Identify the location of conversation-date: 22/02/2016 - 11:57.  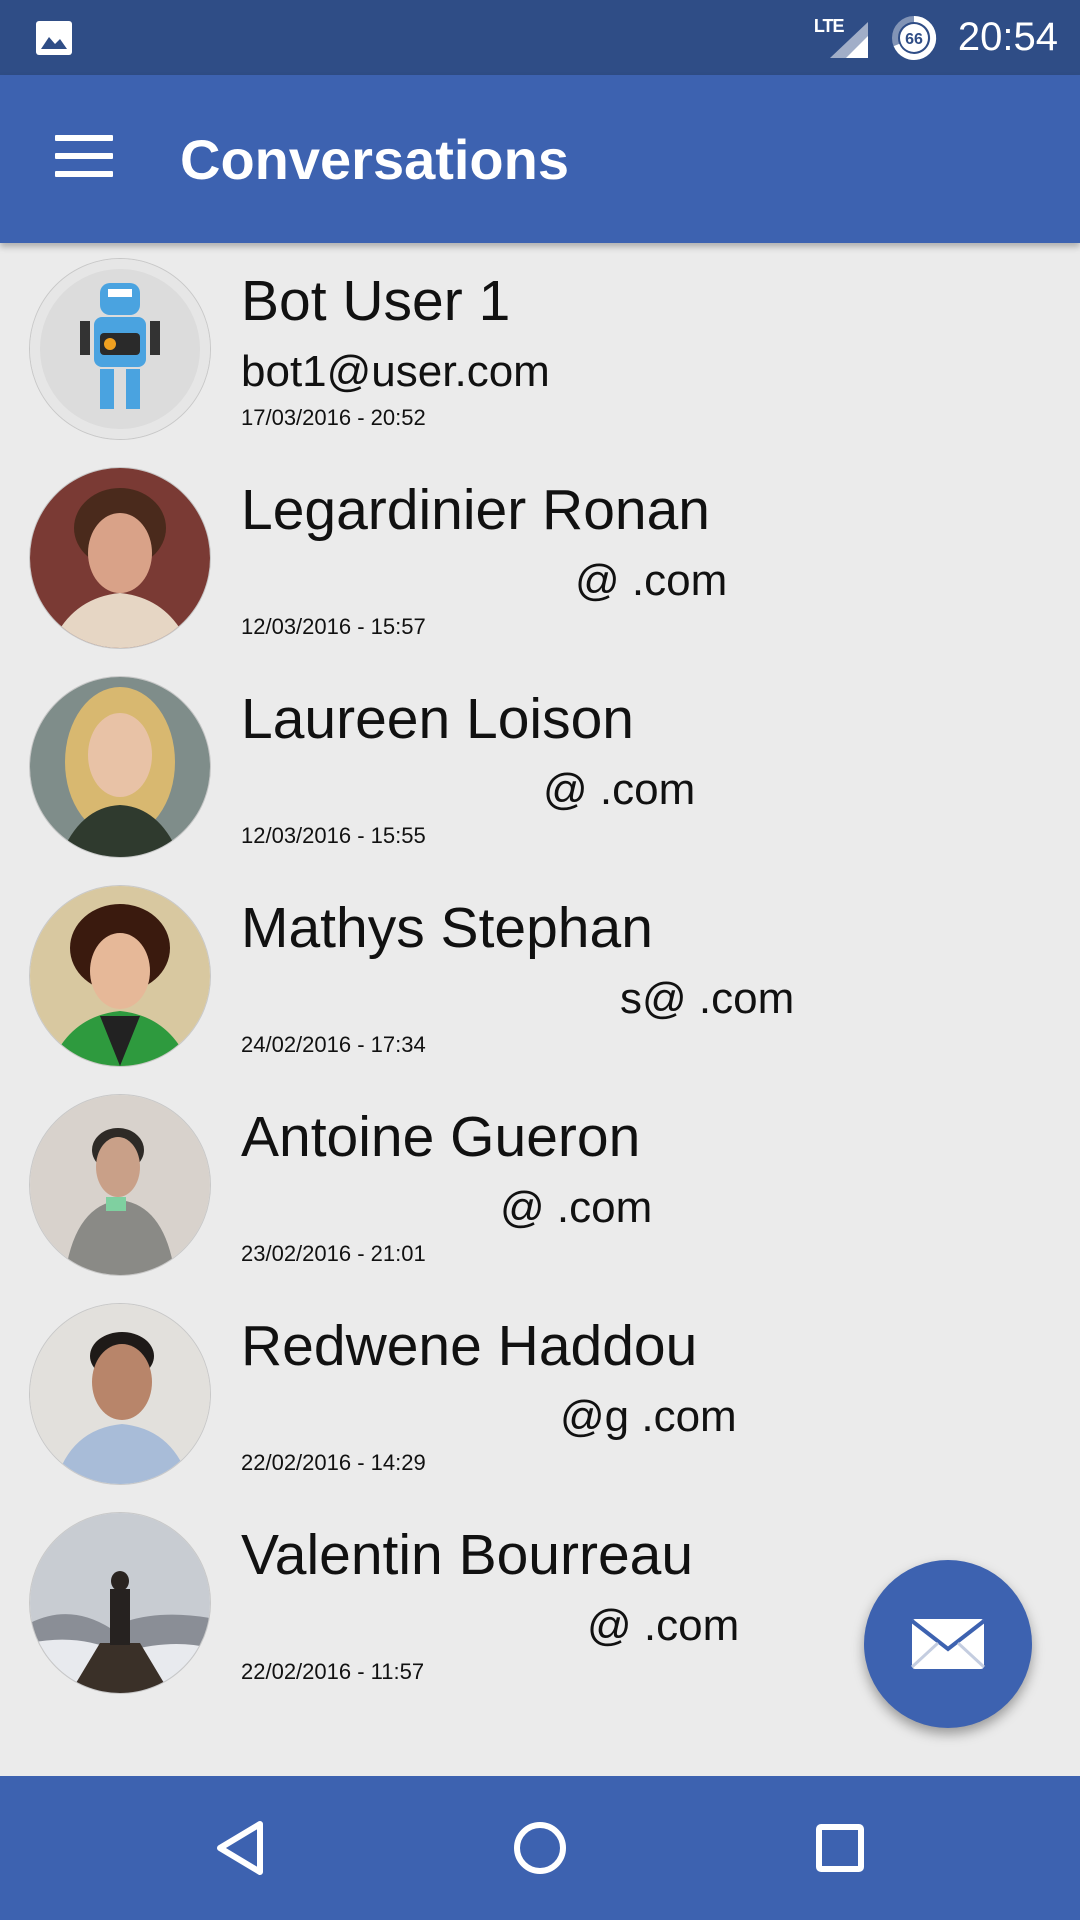
(333, 1671).